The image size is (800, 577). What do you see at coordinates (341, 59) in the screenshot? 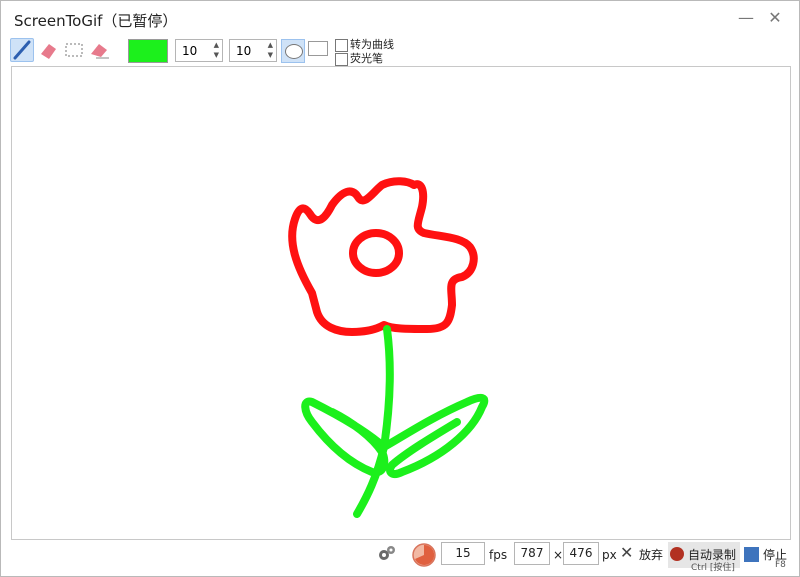
I see `checkbox-box` at bounding box center [341, 59].